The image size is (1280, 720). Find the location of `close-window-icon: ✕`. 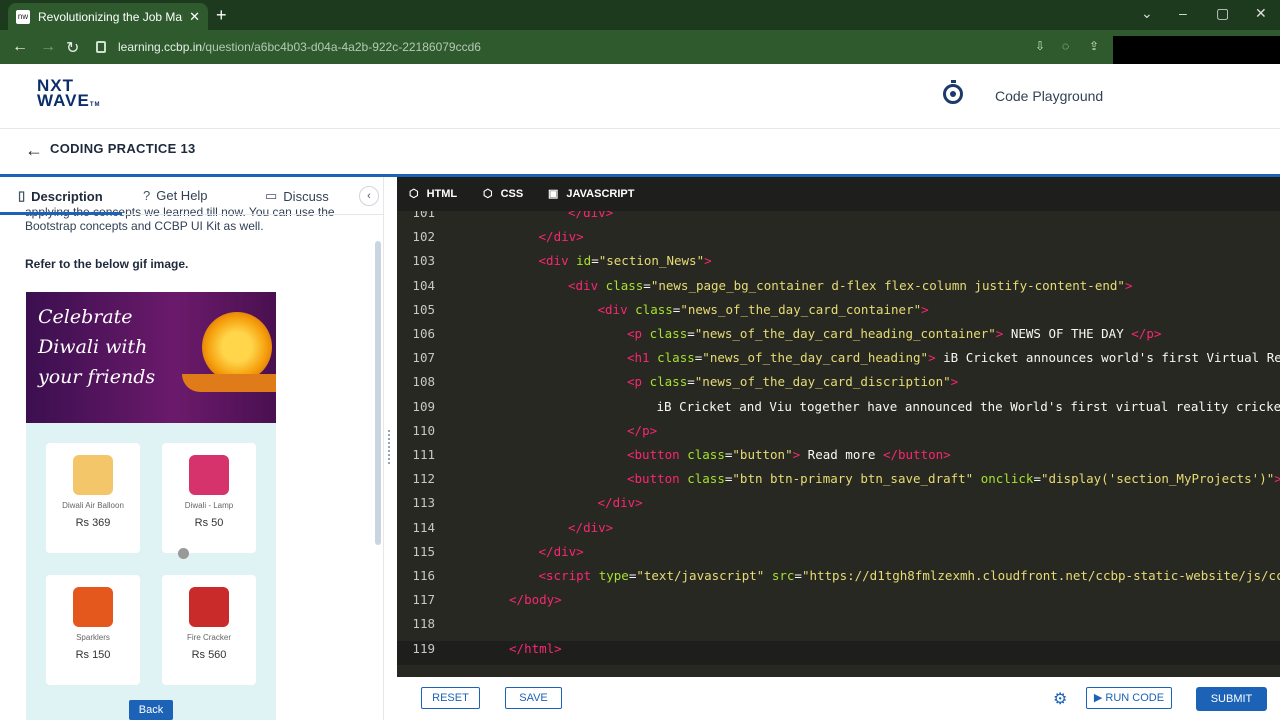

close-window-icon: ✕ is located at coordinates (1261, 13).